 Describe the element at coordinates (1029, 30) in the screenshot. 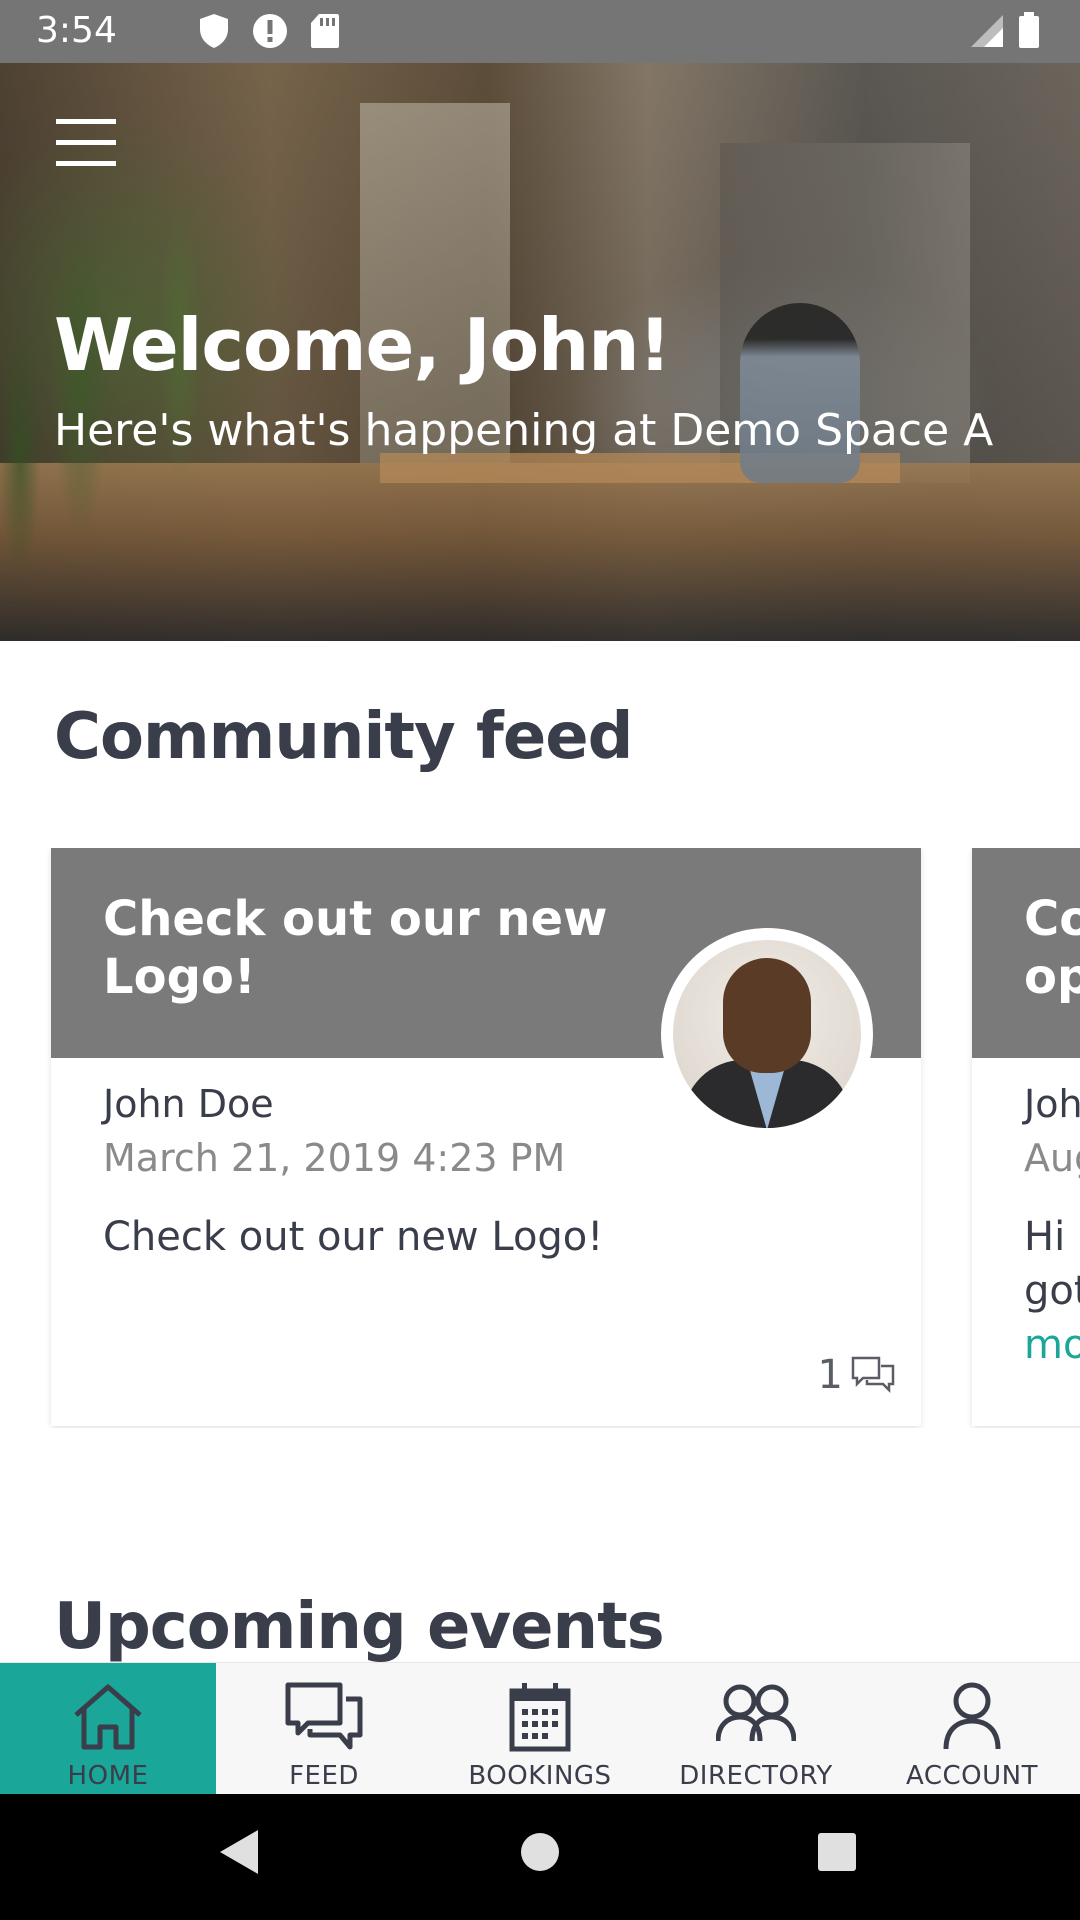

I see `battery-icon` at that location.